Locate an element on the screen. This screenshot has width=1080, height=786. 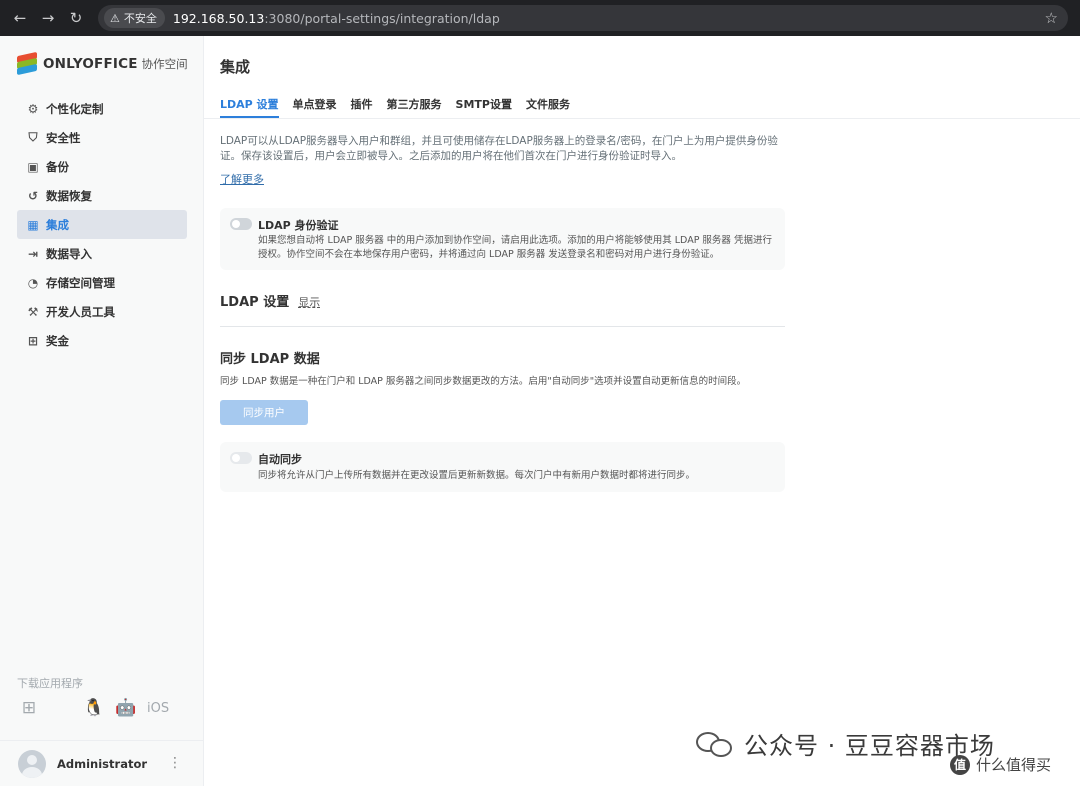
sidebar-item-label: 奖金 is located at coordinates (57, 340).